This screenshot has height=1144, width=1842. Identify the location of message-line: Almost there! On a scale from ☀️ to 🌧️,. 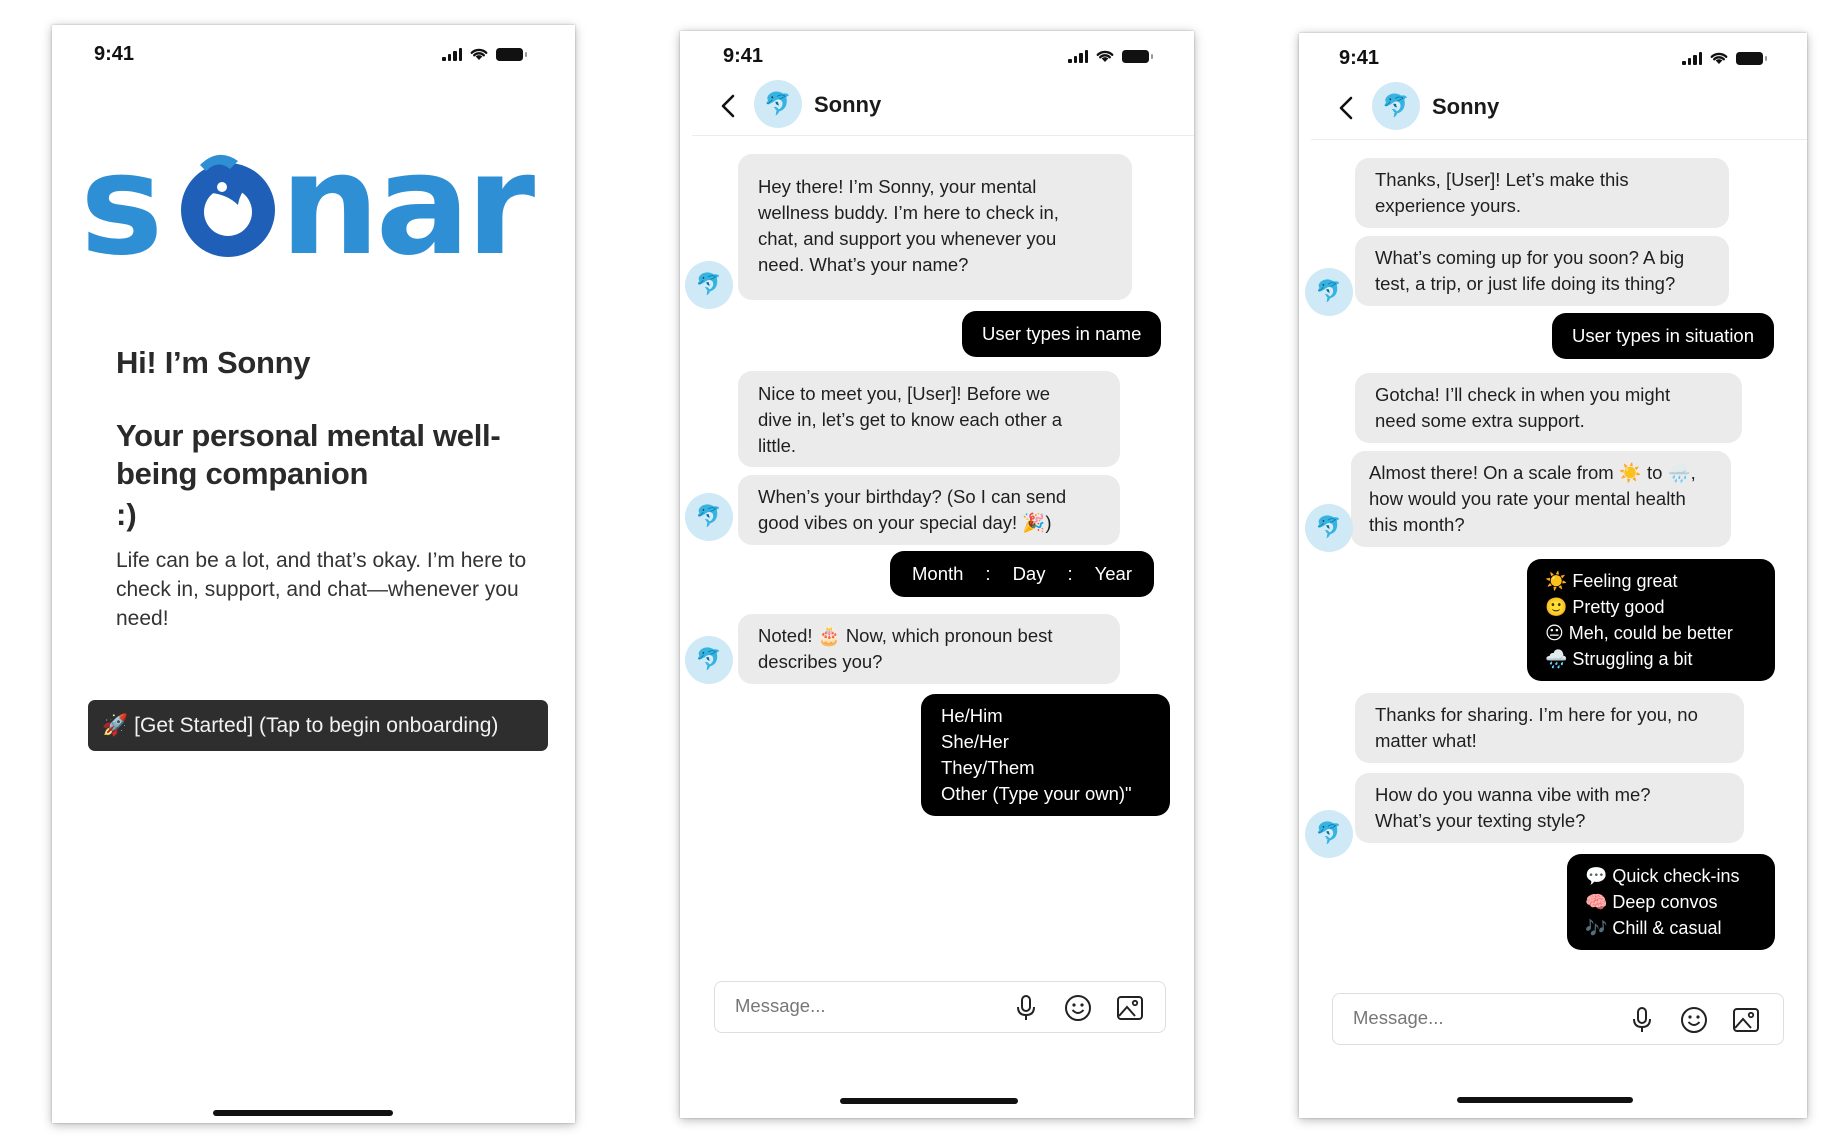
(1532, 472).